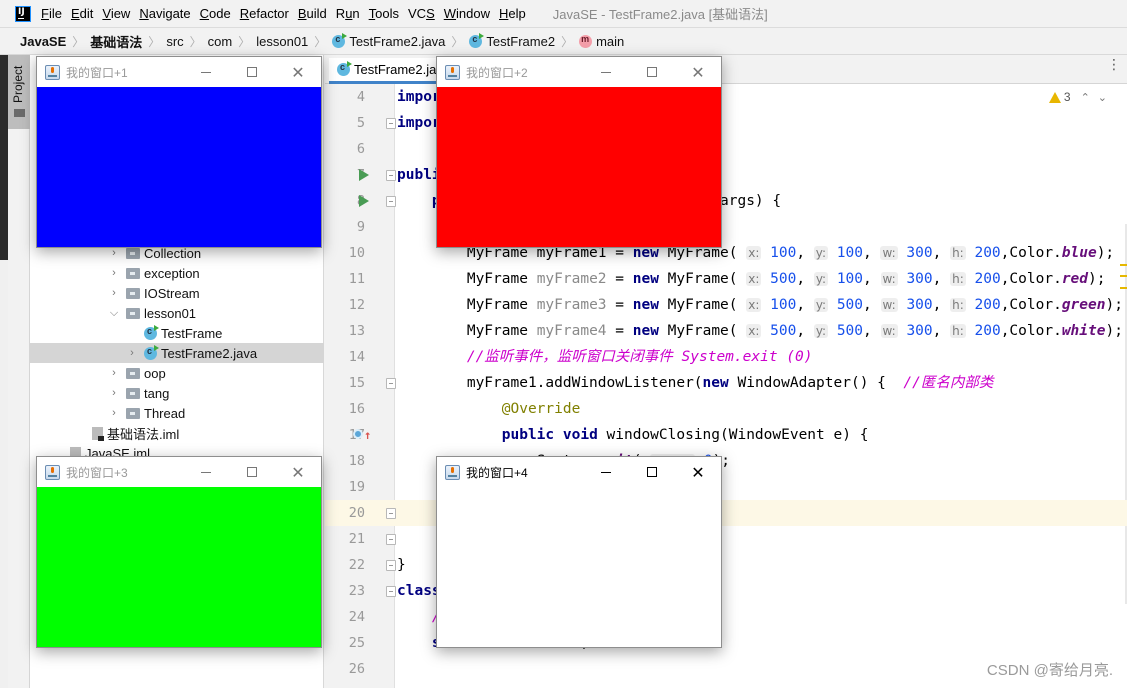 The height and width of the screenshot is (688, 1127). Describe the element at coordinates (172, 273) in the screenshot. I see `tree-item-label: exception` at that location.